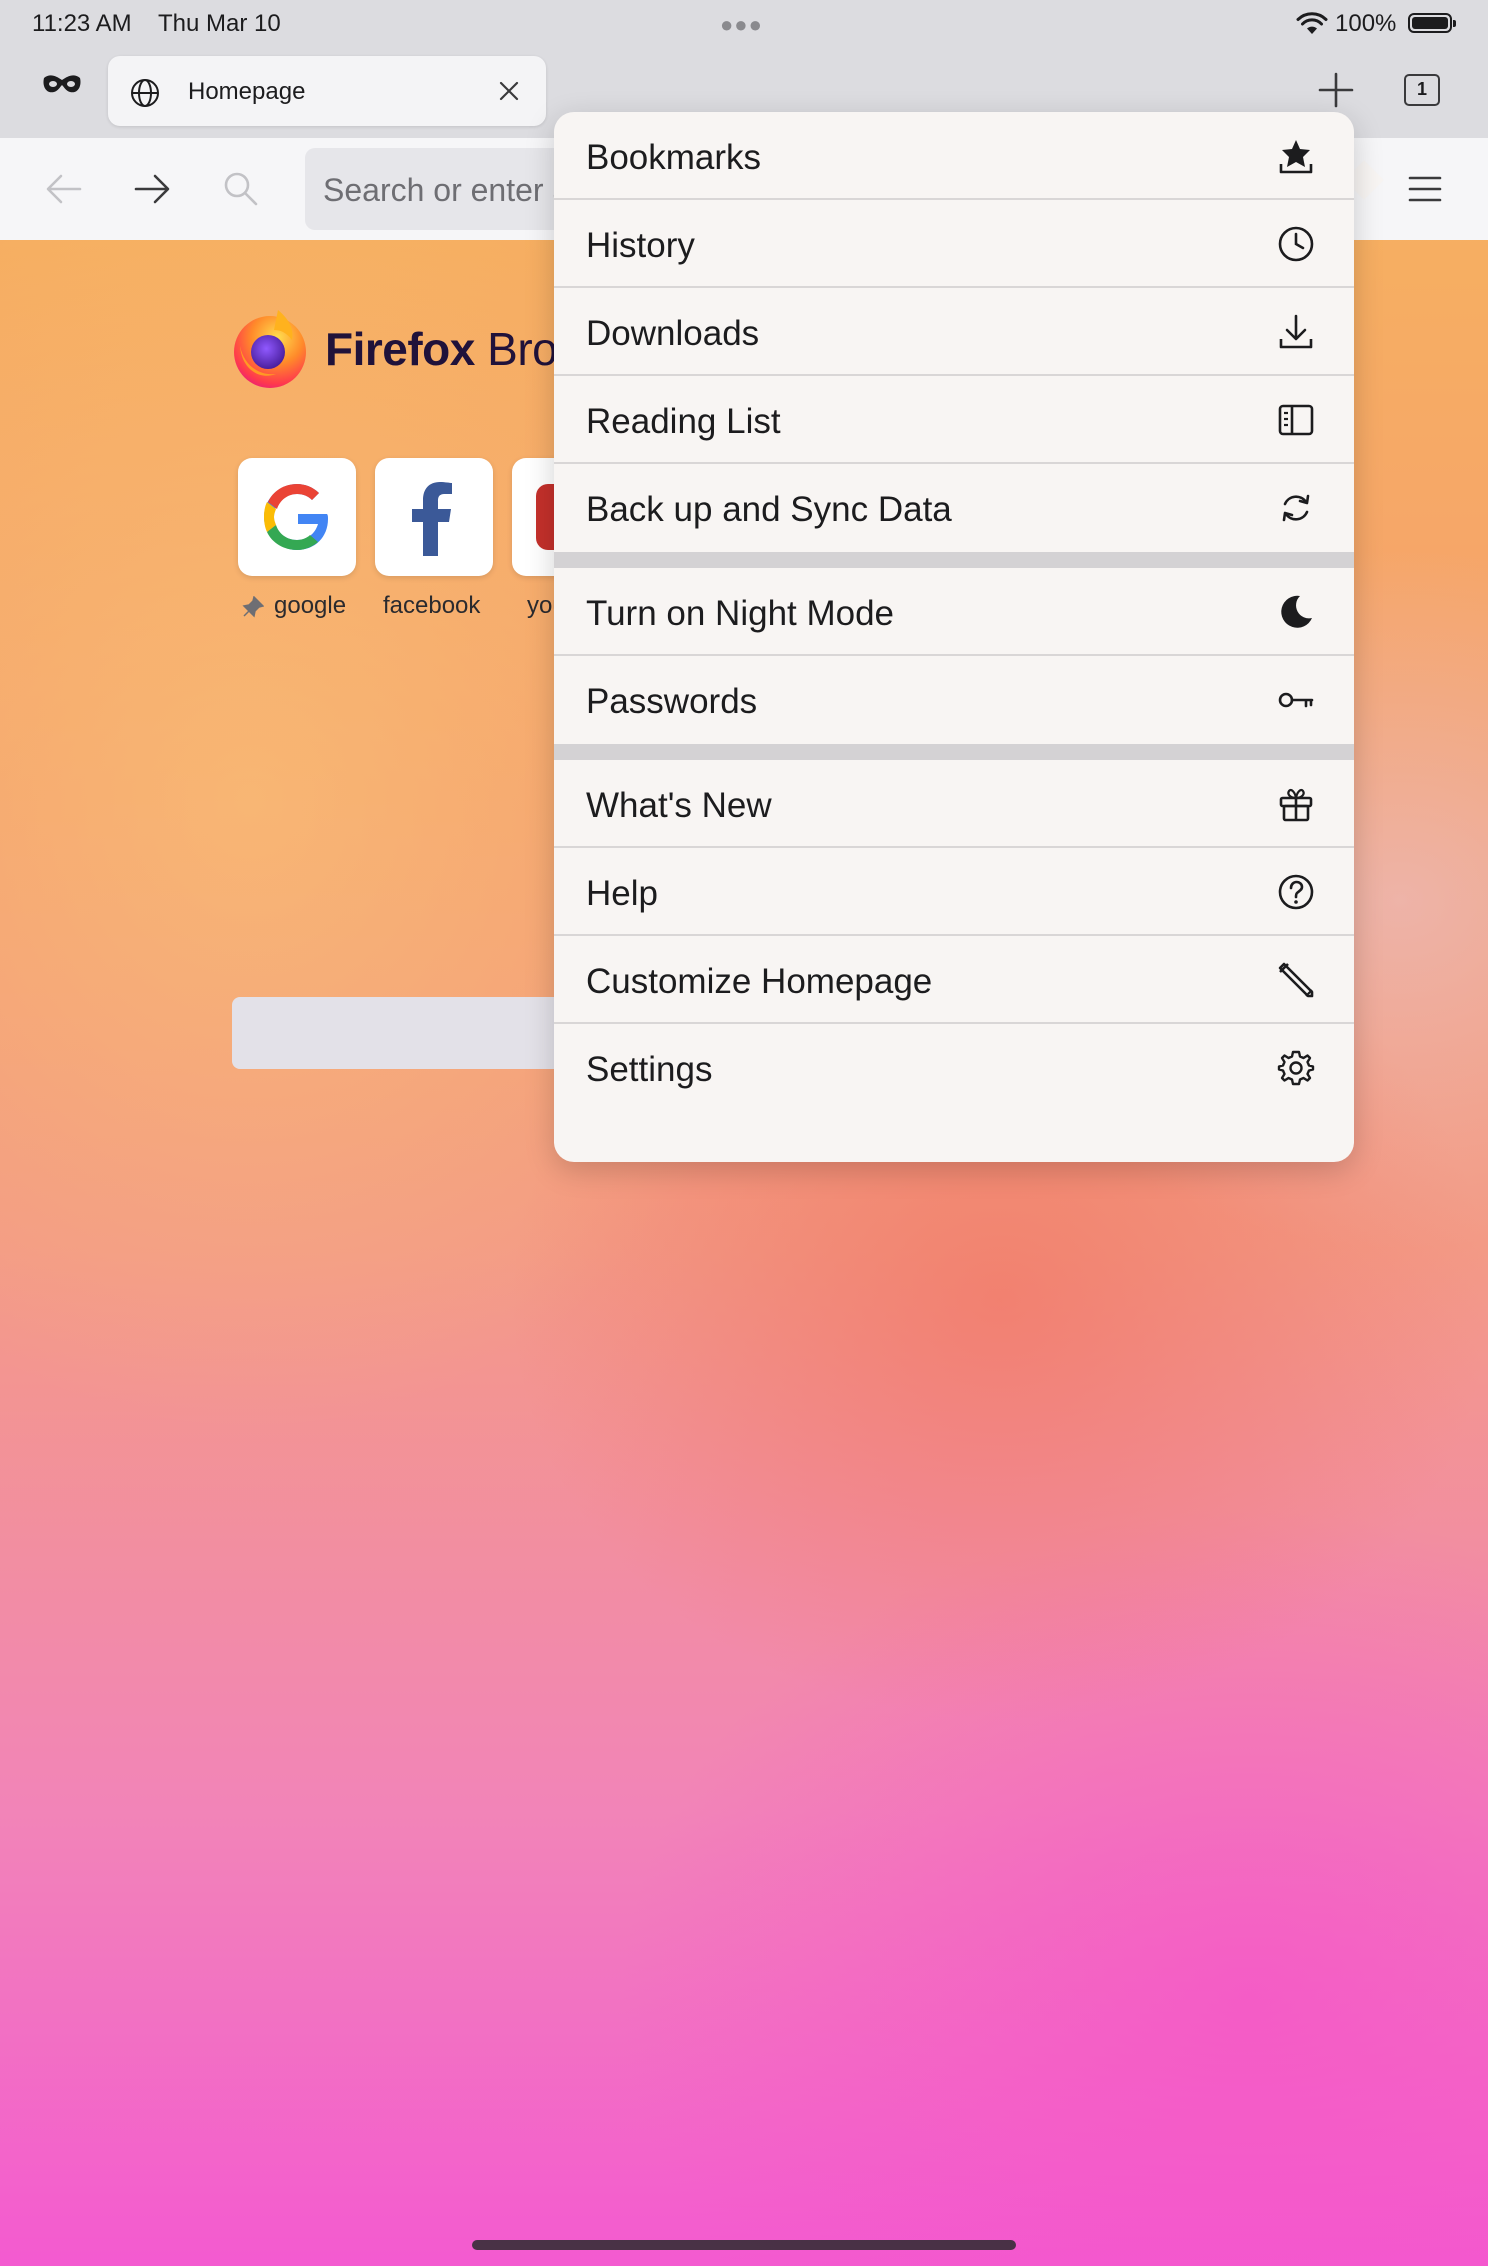 The width and height of the screenshot is (1488, 2266). What do you see at coordinates (954, 700) in the screenshot?
I see `menu-item-passwords: Passwords` at bounding box center [954, 700].